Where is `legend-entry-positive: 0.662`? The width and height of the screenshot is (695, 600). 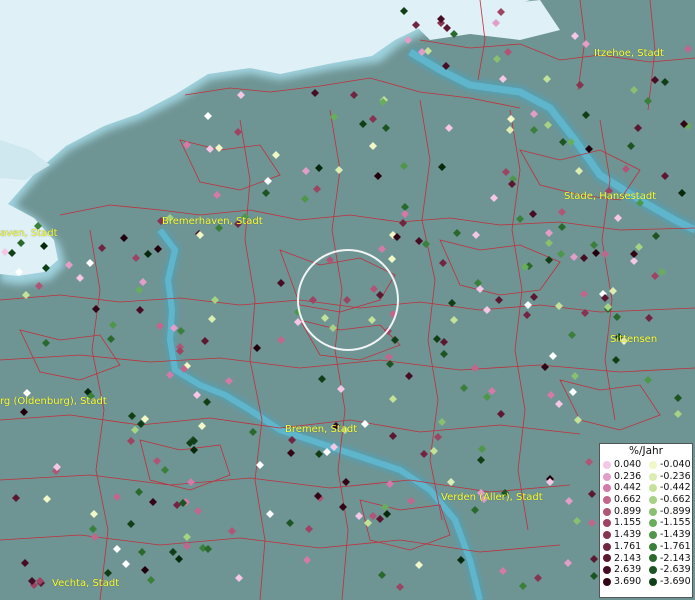
legend-entry-positive: 0.662 is located at coordinates (623, 500).